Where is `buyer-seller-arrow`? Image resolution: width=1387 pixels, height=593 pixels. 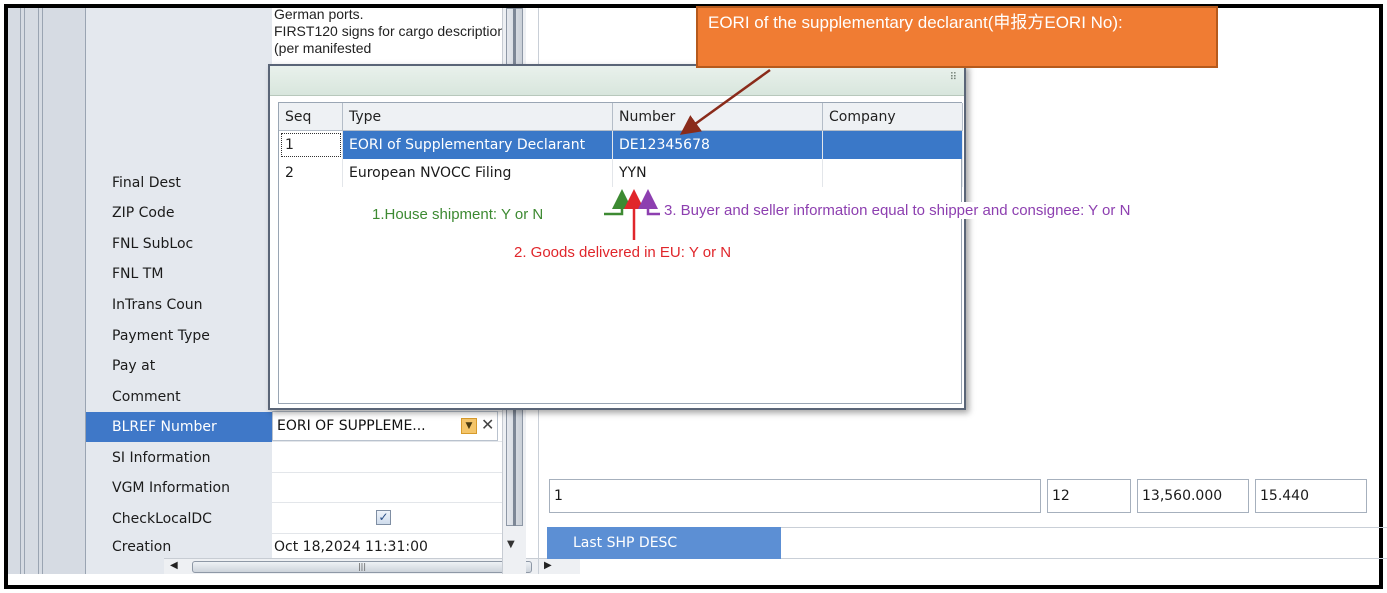
buyer-seller-arrow is located at coordinates (649, 202).